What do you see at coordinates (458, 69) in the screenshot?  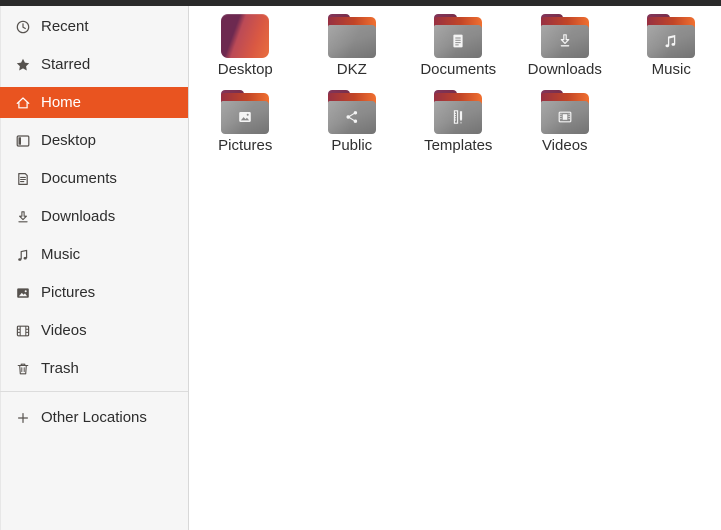 I see `file-label: Documents` at bounding box center [458, 69].